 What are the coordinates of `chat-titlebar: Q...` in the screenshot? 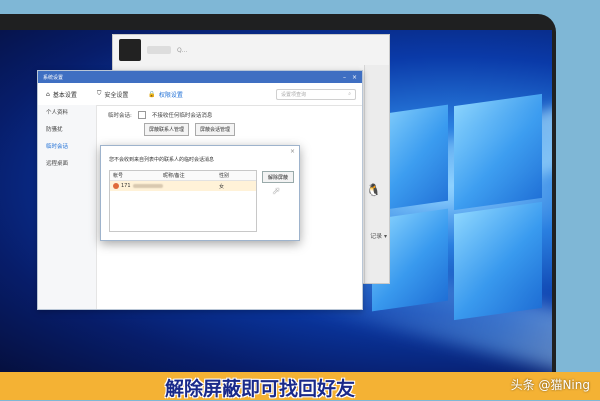 It's located at (251, 50).